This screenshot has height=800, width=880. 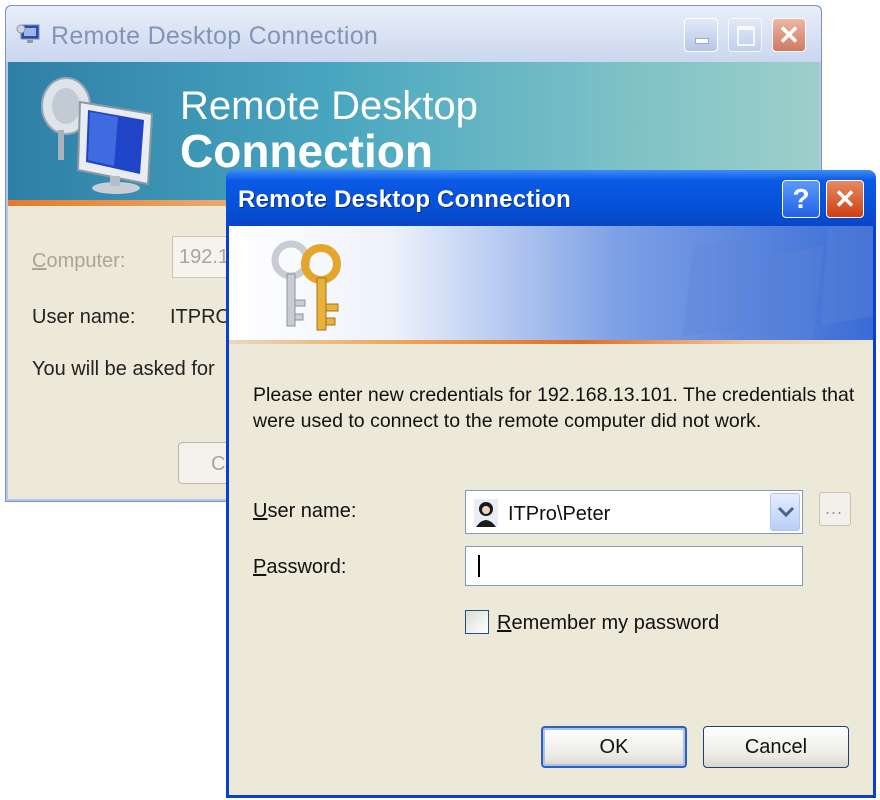 I want to click on dialog-banner-divider, so click(x=551, y=342).